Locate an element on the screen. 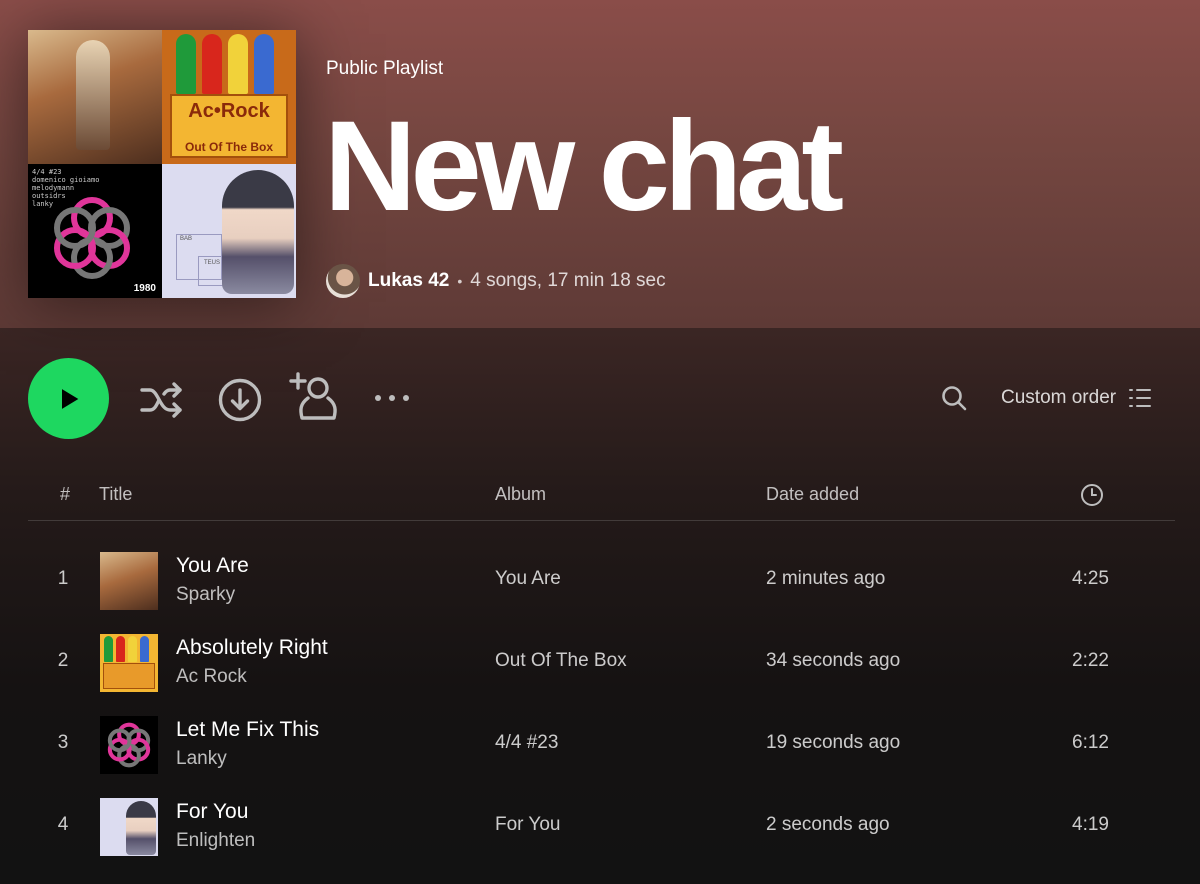  download-icon is located at coordinates (240, 400).